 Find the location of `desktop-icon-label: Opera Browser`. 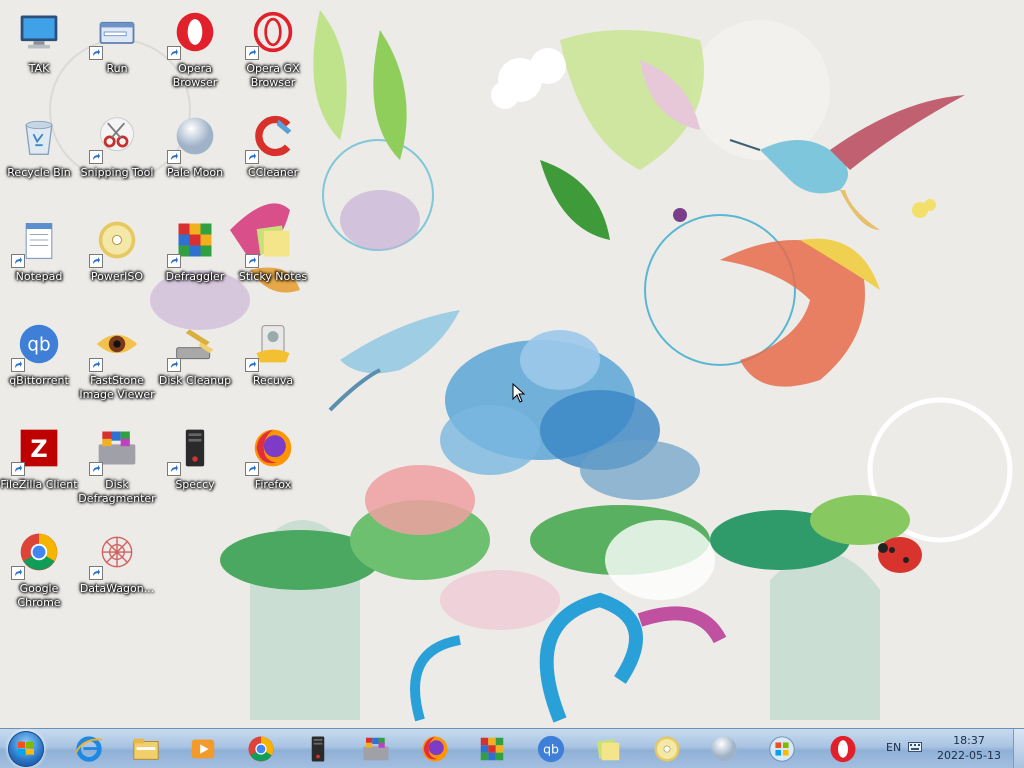

desktop-icon-label: Opera Browser is located at coordinates (195, 75).